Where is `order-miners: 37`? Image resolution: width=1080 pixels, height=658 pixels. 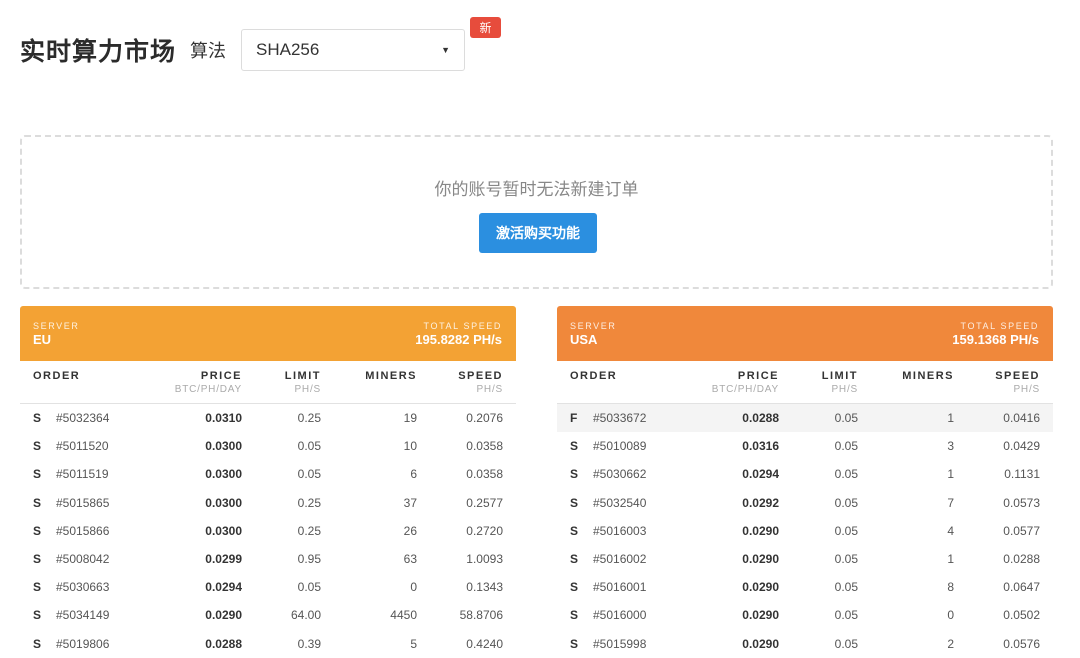 order-miners: 37 is located at coordinates (410, 502).